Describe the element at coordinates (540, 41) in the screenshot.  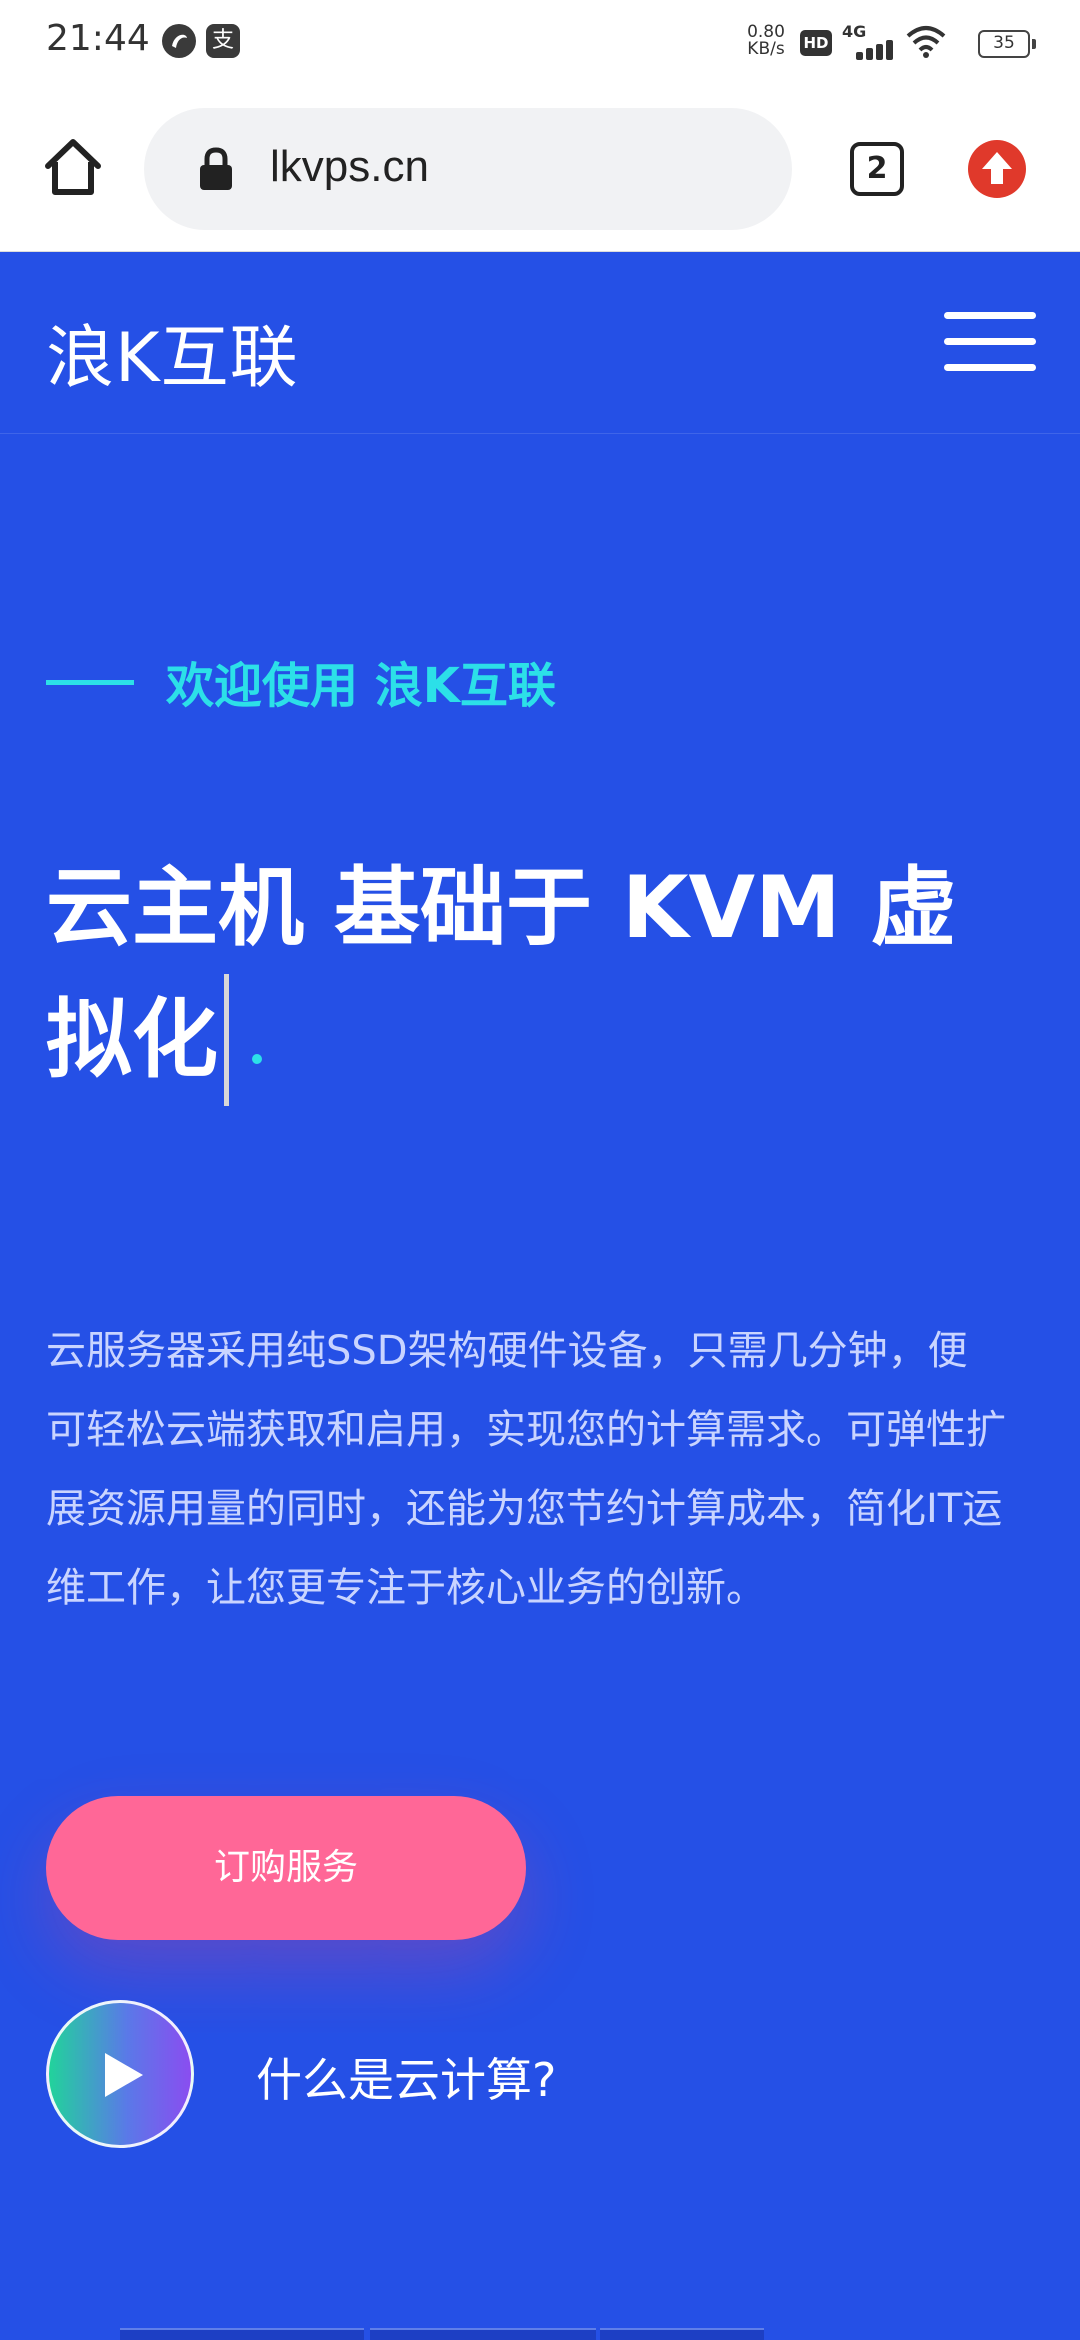
I see `status-bar: 21:44 支 0.80 KB/s HD 4G 35` at that location.